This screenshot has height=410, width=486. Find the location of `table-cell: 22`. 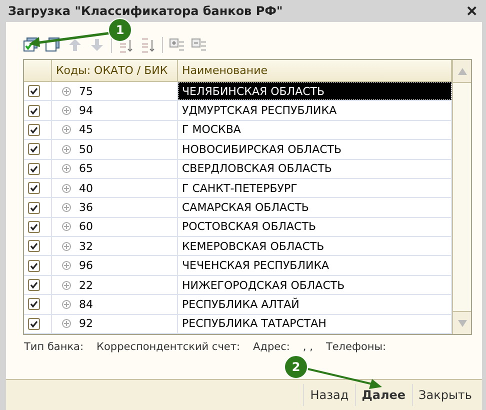

table-cell: 22 is located at coordinates (86, 285).